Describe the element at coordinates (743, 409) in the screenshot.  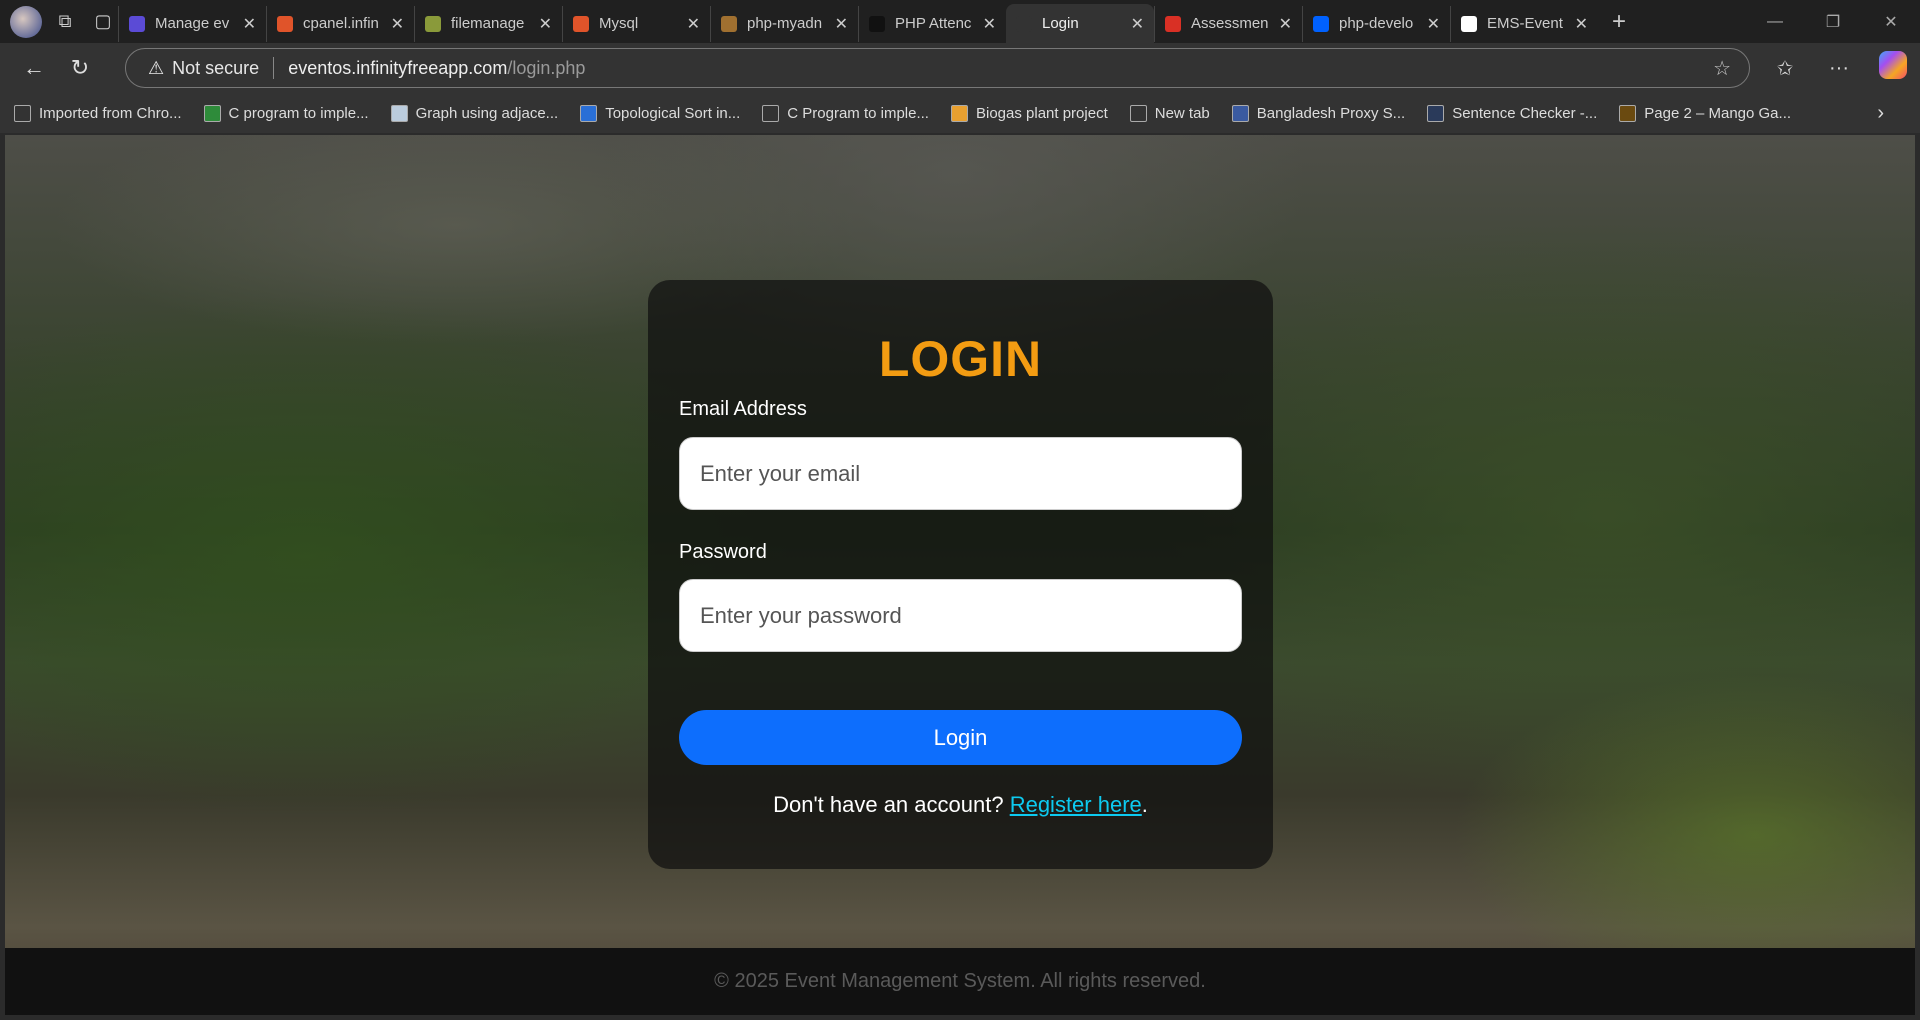
I see `email-label: Email Address` at that location.